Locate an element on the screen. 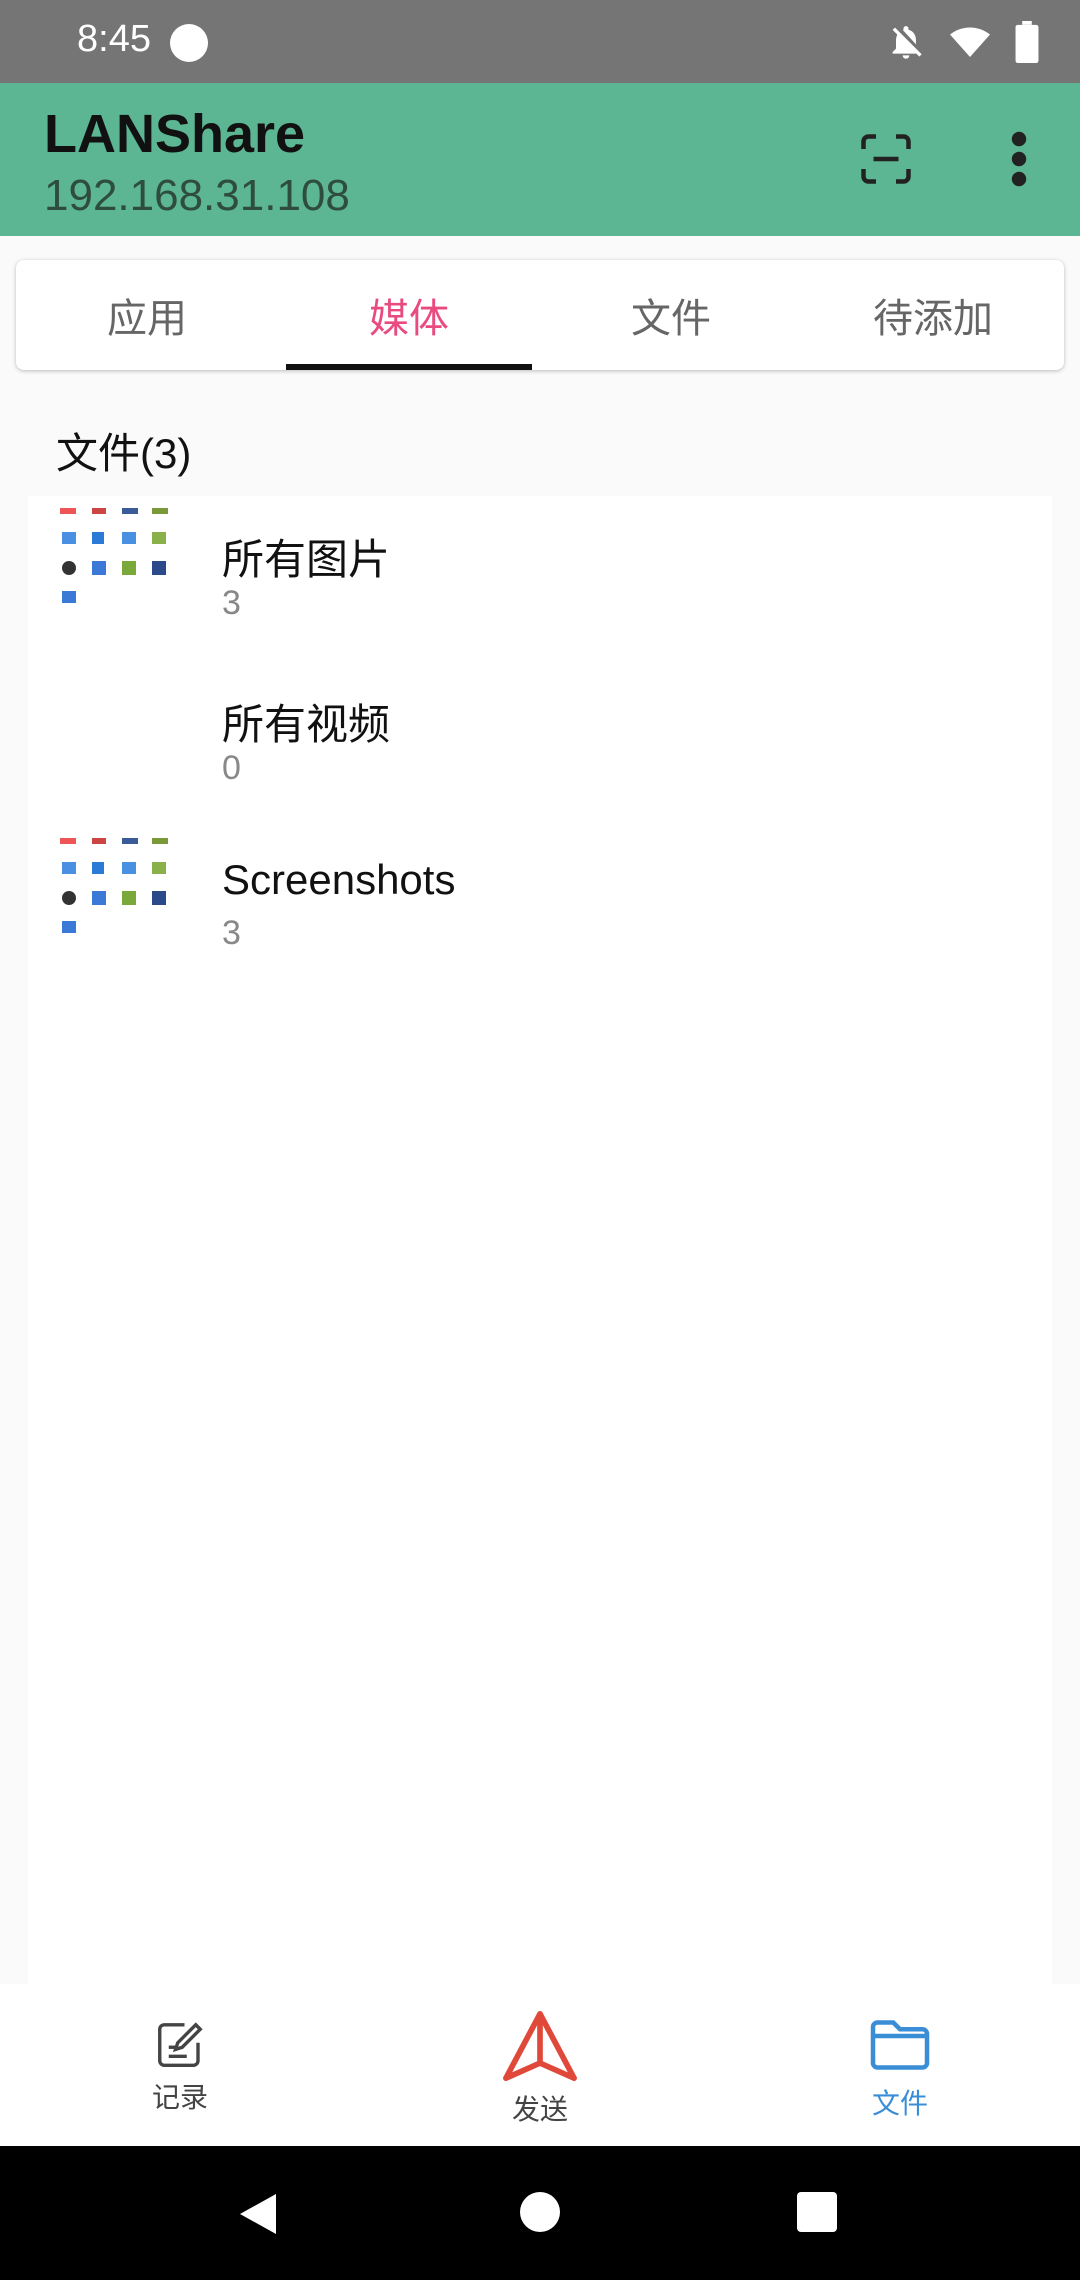 The image size is (1080, 2280). nav-records: 记录 is located at coordinates (180, 2065).